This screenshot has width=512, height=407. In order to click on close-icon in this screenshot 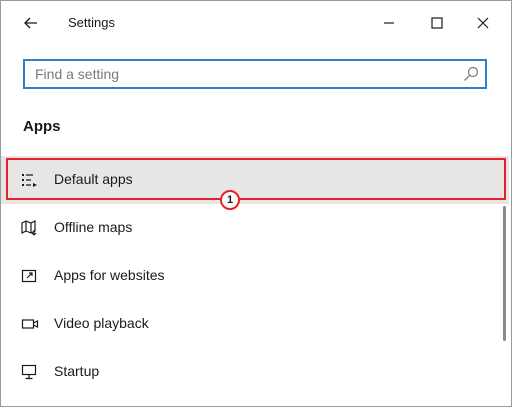, I will do `click(483, 23)`.